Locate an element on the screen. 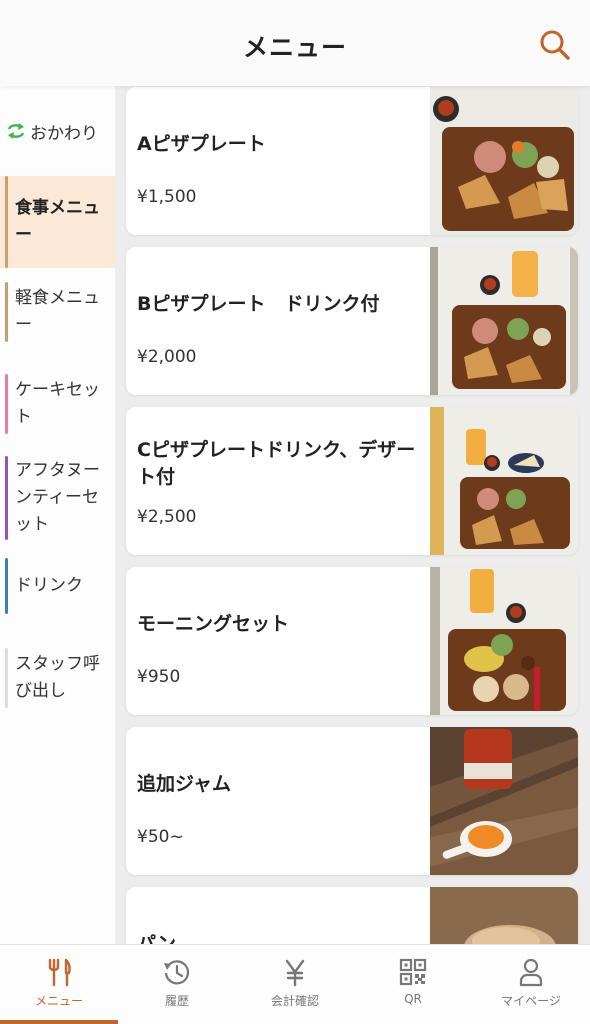  tab-menu: メニュー is located at coordinates (59, 984).